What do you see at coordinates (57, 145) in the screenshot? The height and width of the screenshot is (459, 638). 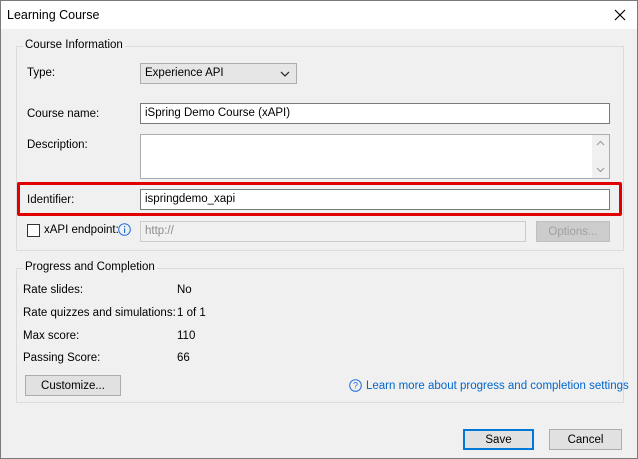 I see `description-label: Description:` at bounding box center [57, 145].